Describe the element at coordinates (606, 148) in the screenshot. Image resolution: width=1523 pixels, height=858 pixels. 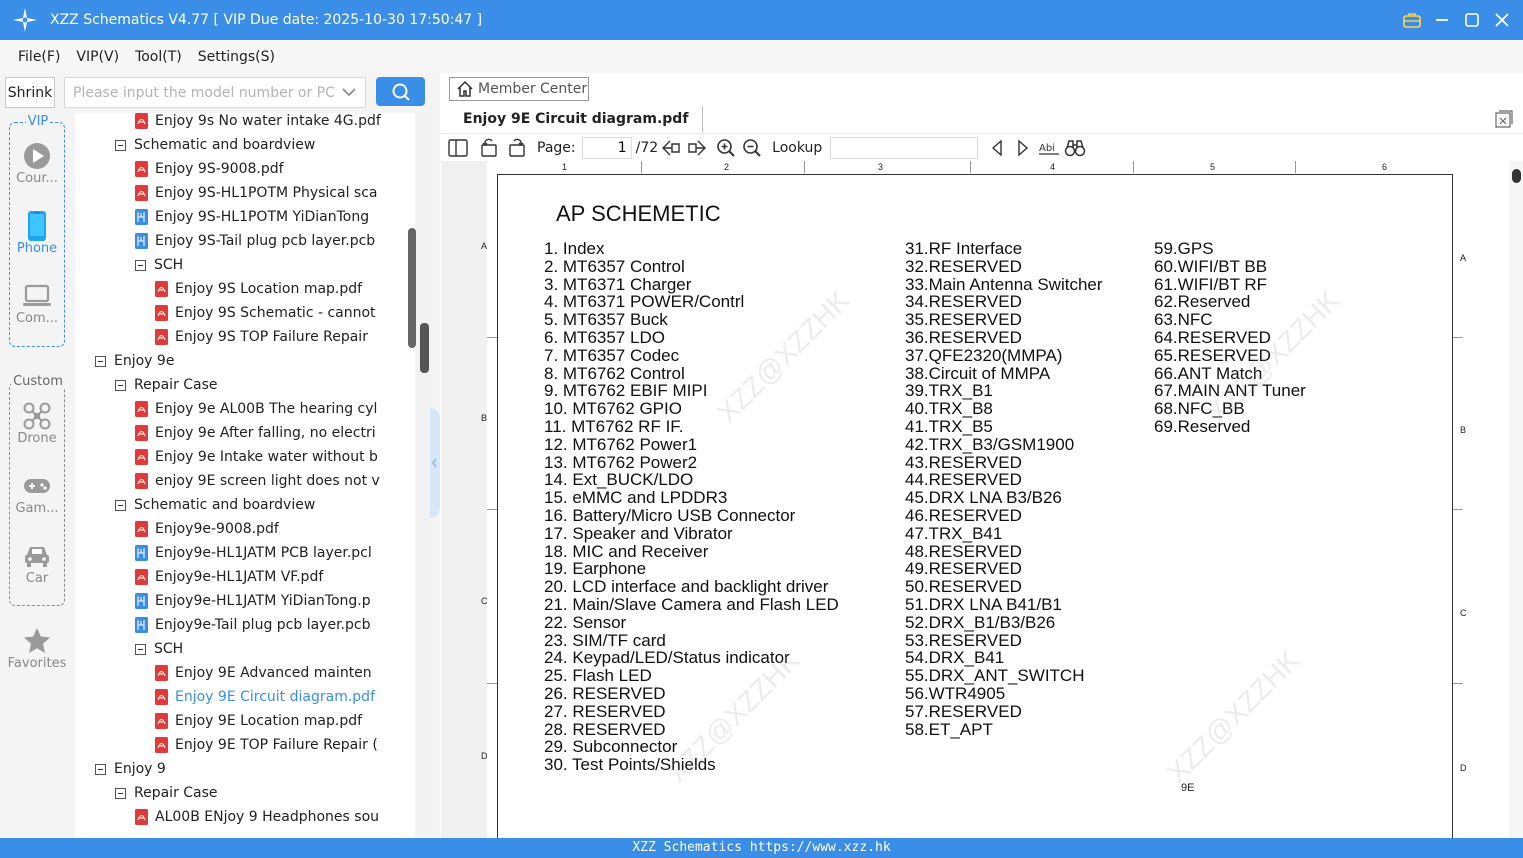
I see `page-number-input` at that location.